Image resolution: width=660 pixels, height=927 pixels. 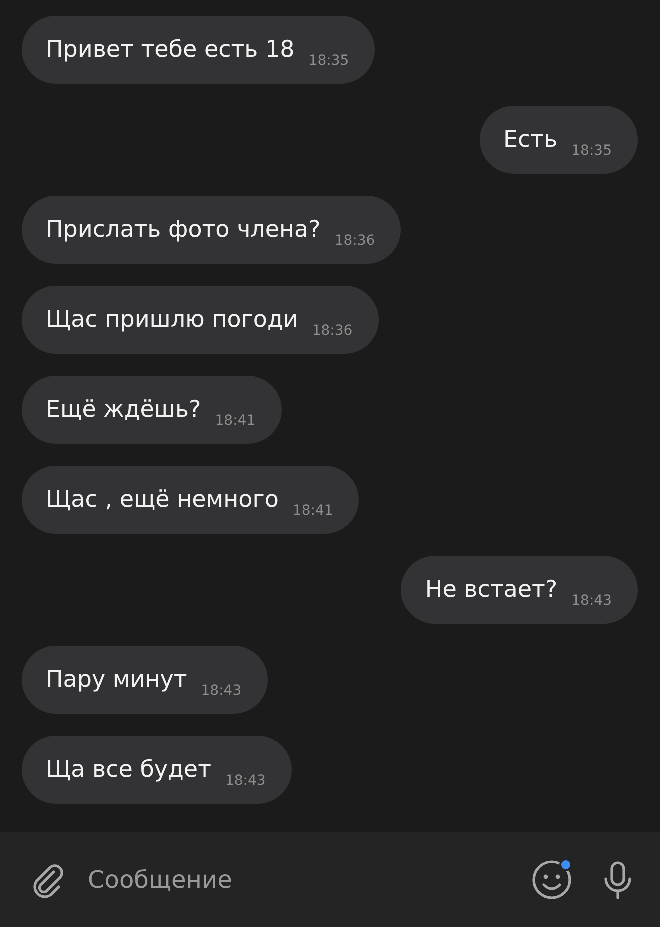 I want to click on message-text: Есть, so click(x=531, y=140).